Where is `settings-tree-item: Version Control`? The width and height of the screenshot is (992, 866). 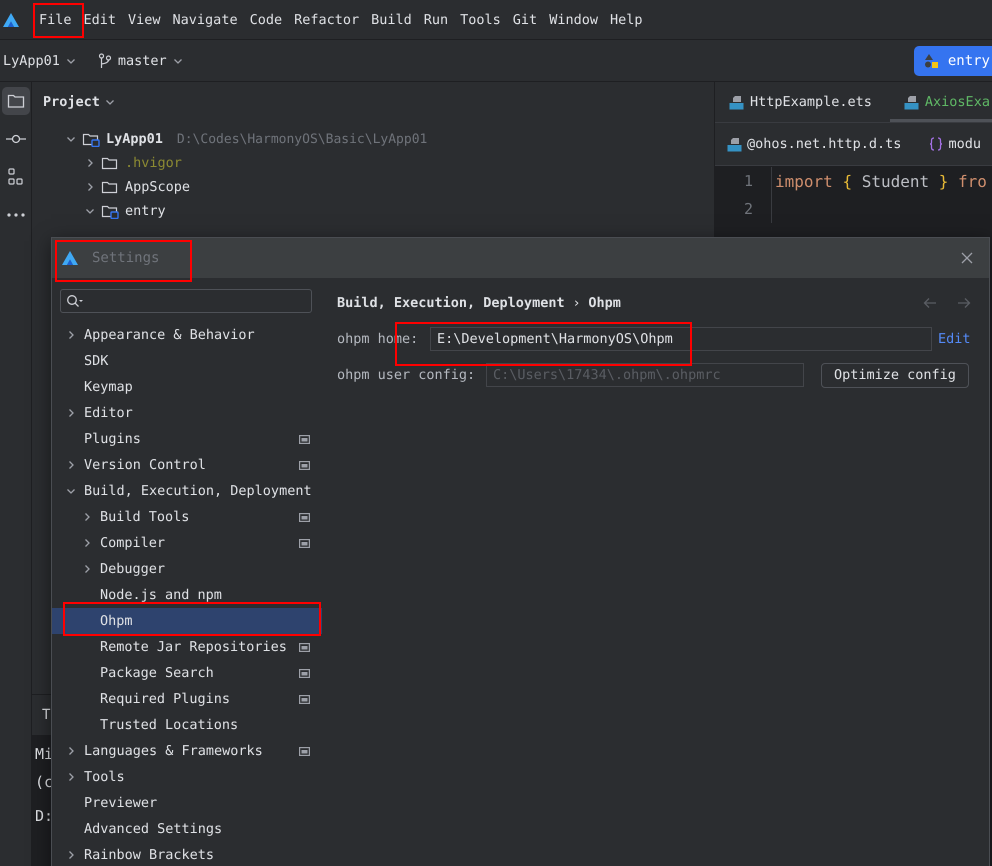 settings-tree-item: Version Control is located at coordinates (187, 465).